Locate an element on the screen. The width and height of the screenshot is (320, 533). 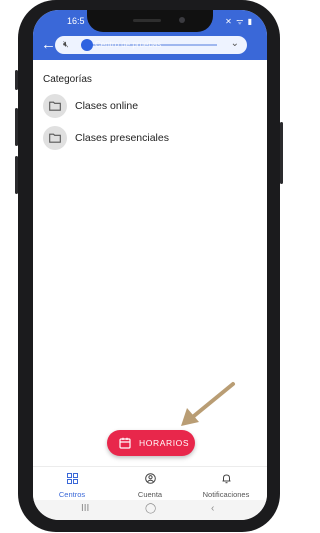
camera-notch is located at coordinates (150, 21).